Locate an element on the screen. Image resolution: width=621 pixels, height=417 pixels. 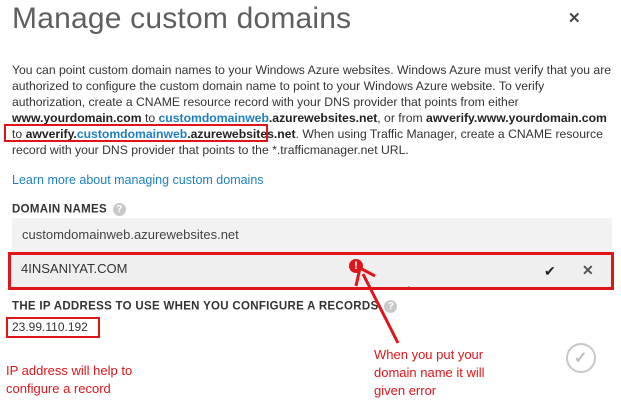
new-domain-row: ! ✔ ✕ is located at coordinates (311, 271).